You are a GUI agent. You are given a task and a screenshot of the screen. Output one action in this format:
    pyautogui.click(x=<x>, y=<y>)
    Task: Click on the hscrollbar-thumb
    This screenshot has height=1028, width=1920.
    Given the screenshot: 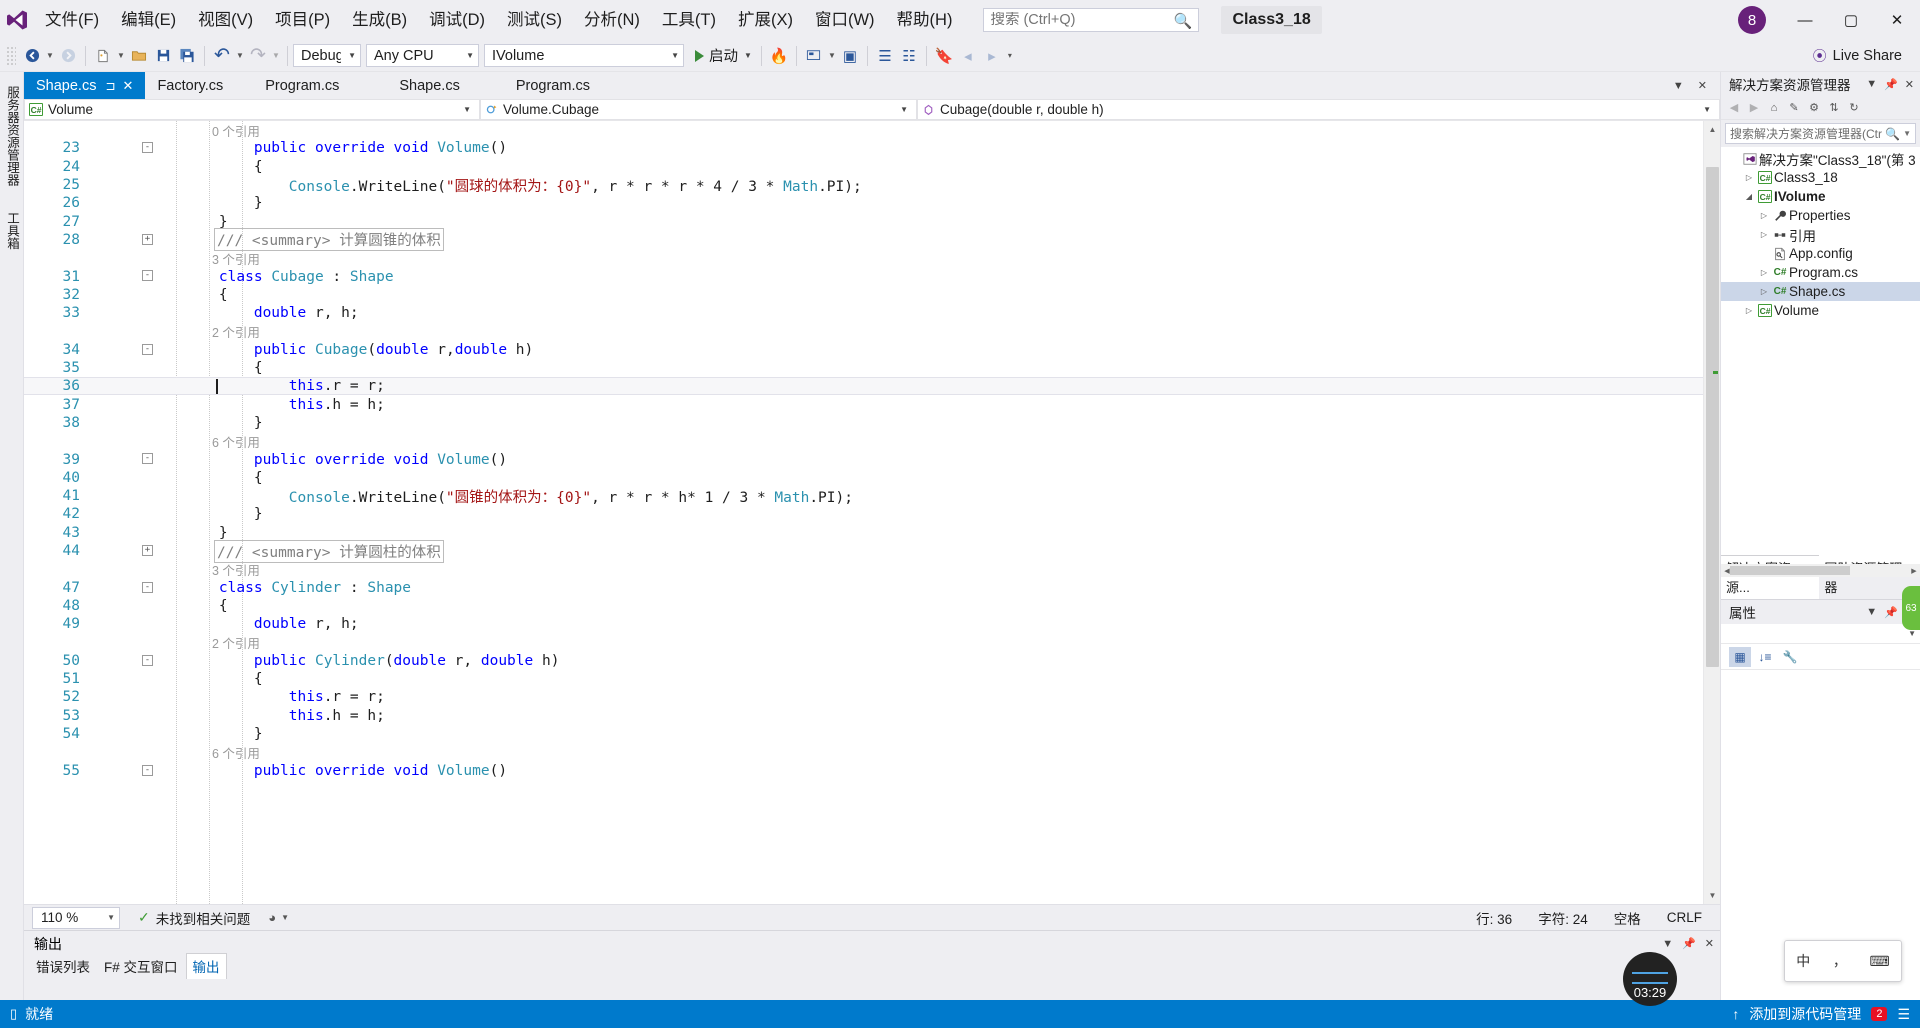 What is the action you would take?
    pyautogui.click(x=1790, y=570)
    